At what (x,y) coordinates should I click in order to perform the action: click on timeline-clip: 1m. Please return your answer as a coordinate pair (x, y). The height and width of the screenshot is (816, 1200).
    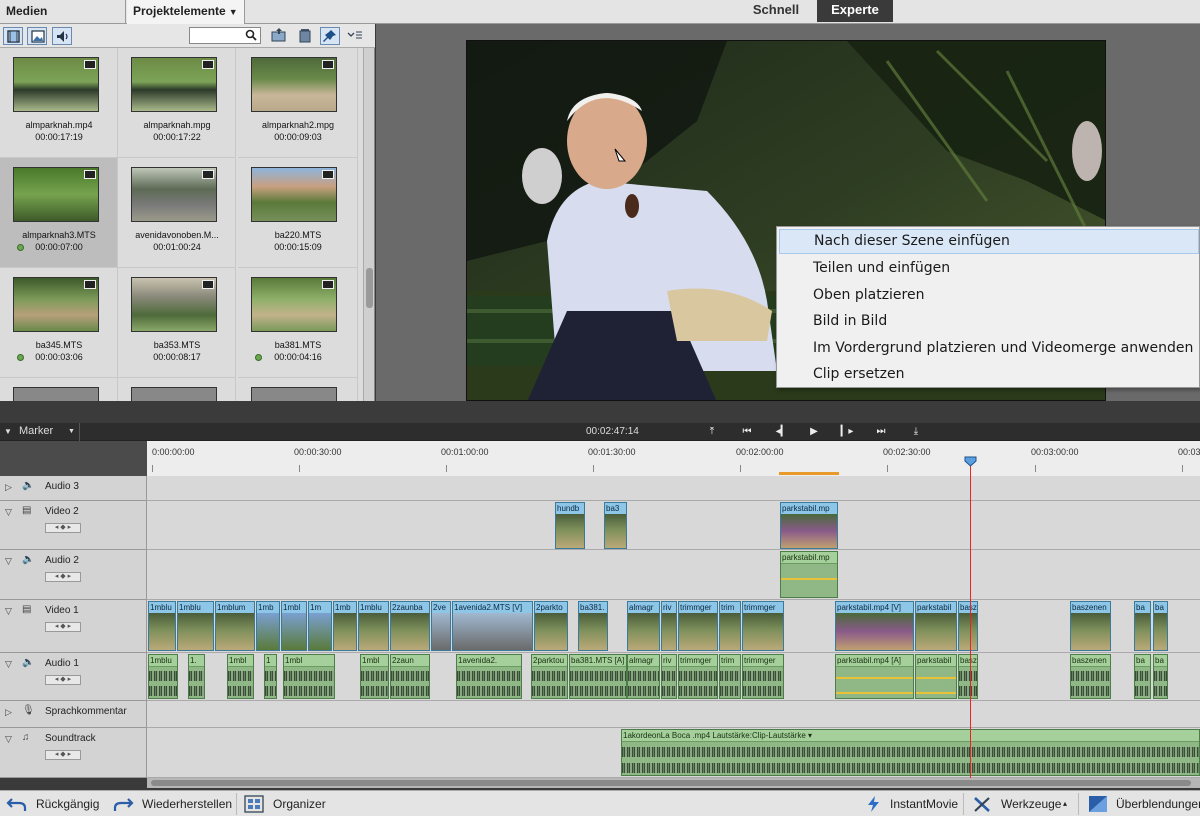
    Looking at the image, I should click on (320, 626).